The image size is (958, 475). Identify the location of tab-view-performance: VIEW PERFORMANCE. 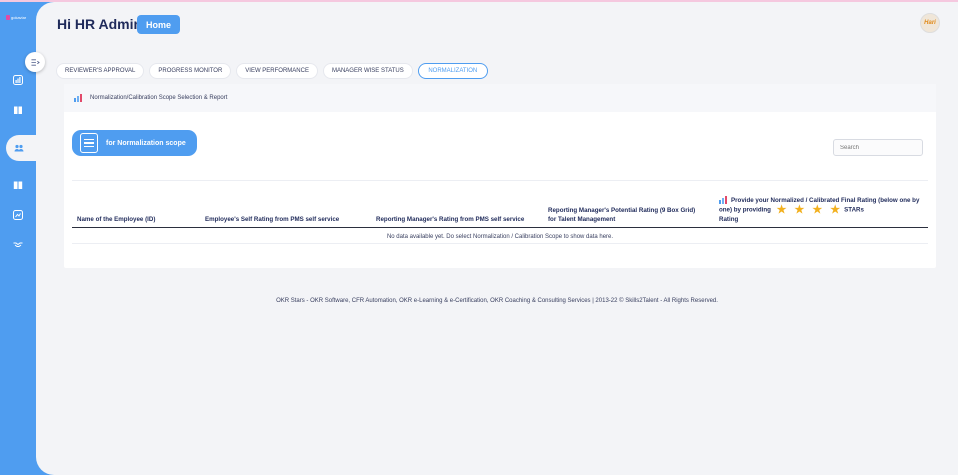
(277, 71).